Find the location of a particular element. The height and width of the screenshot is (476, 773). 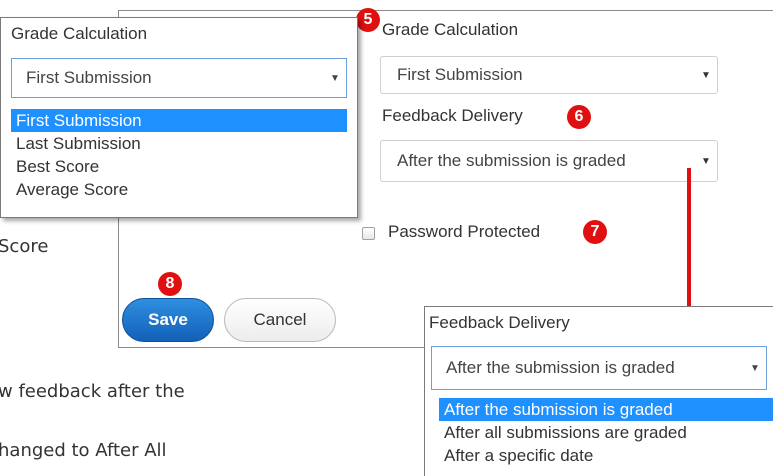

feedback-popup-title: Feedback Delivery is located at coordinates (499, 322).